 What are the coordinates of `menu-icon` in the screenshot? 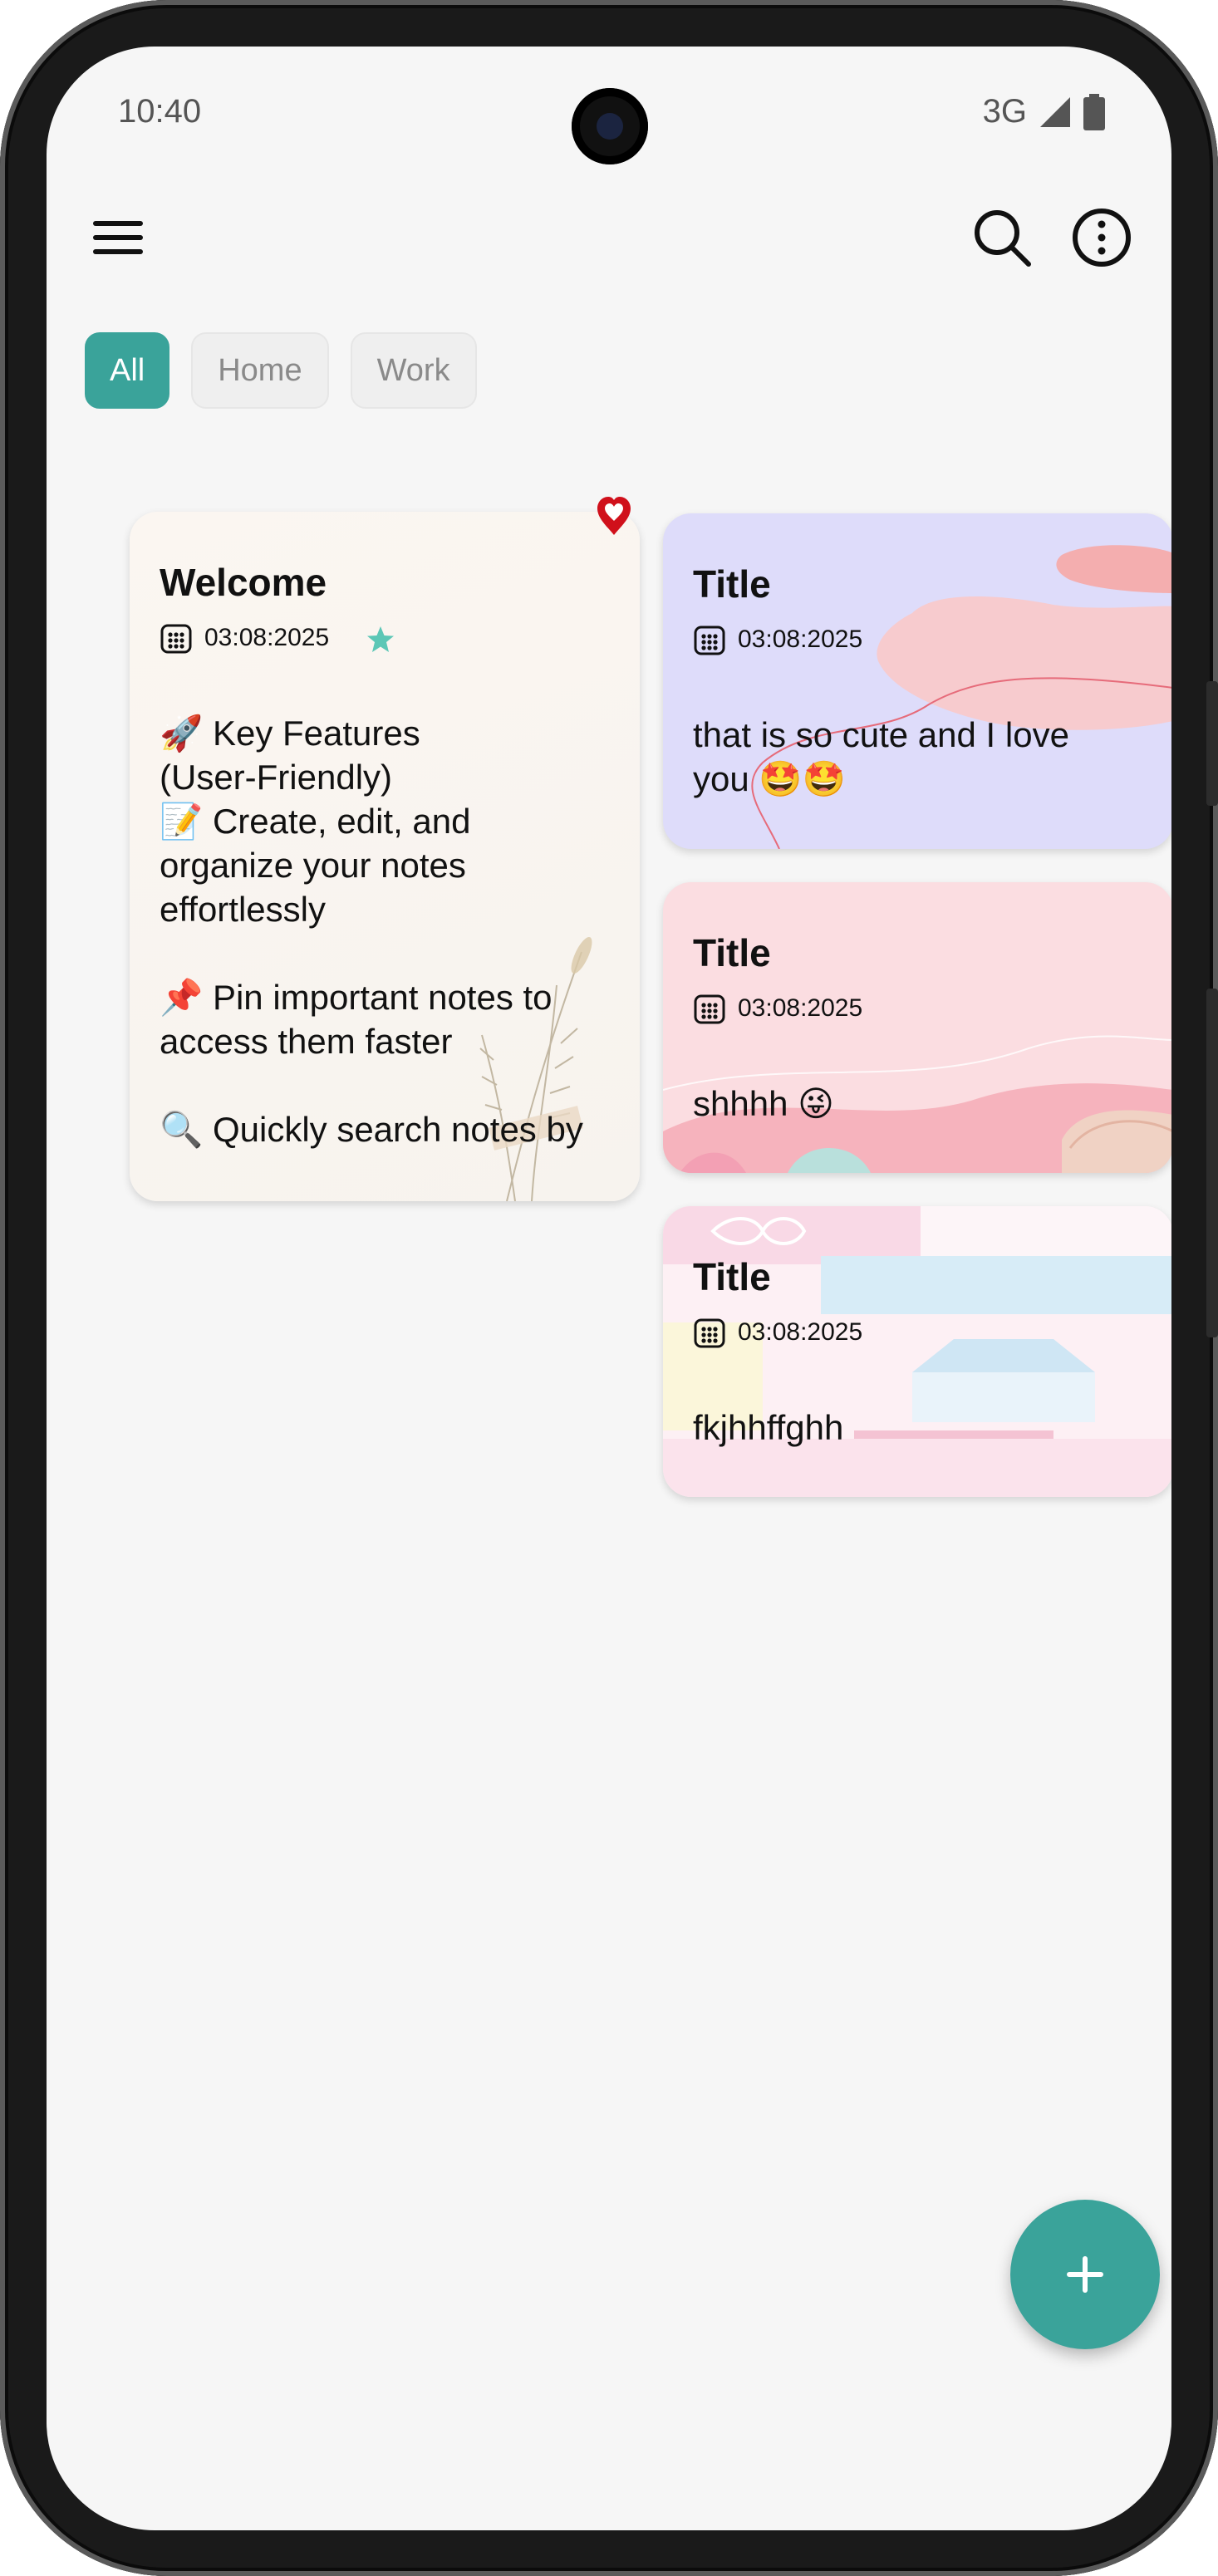 It's located at (119, 238).